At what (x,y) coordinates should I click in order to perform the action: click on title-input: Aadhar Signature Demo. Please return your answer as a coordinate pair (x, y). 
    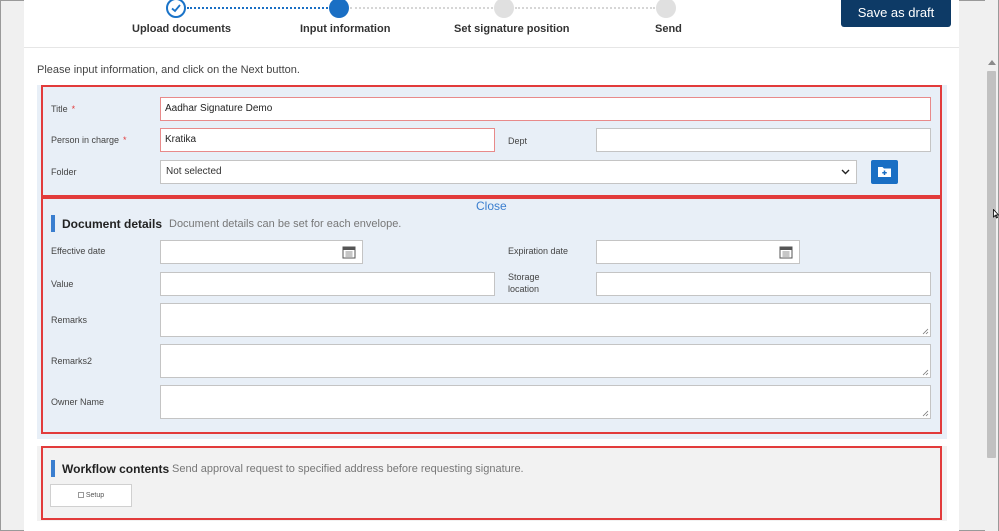
    Looking at the image, I should click on (545, 109).